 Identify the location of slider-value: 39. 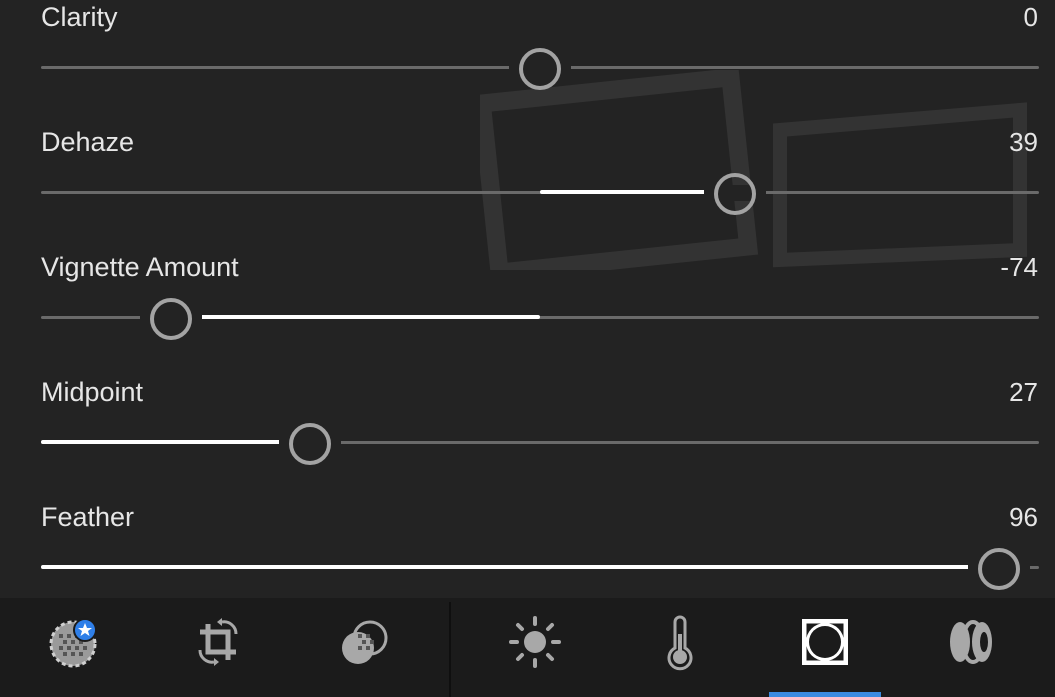
(1023, 142).